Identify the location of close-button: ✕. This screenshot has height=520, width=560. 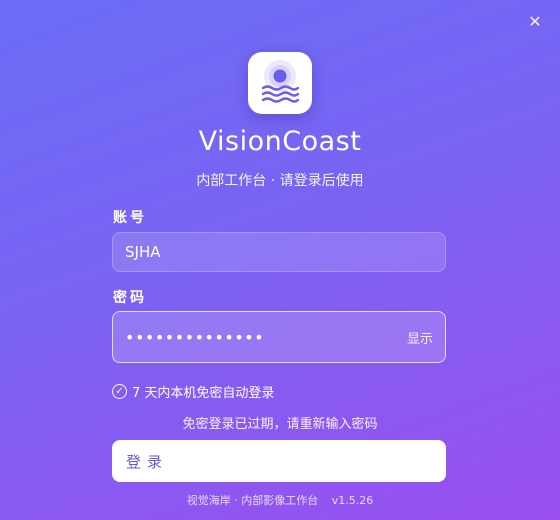
(535, 21).